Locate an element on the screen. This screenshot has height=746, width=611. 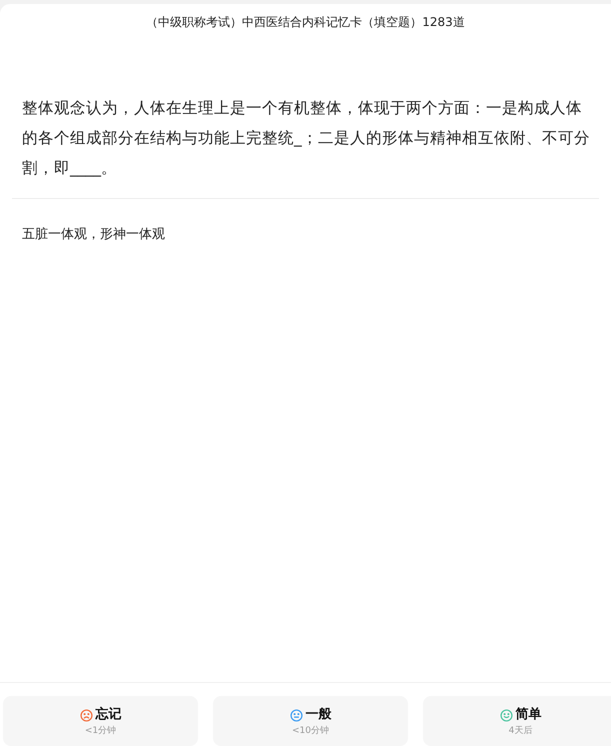
question-text: 整体观念认为，人体在生理上是一个有机整体，体现于两个方面：一是构成人体的各个组成部分在结构与功能上完整统_；二是人的形体与精神相互依附、不可分割，即____。 is located at coordinates (306, 138).